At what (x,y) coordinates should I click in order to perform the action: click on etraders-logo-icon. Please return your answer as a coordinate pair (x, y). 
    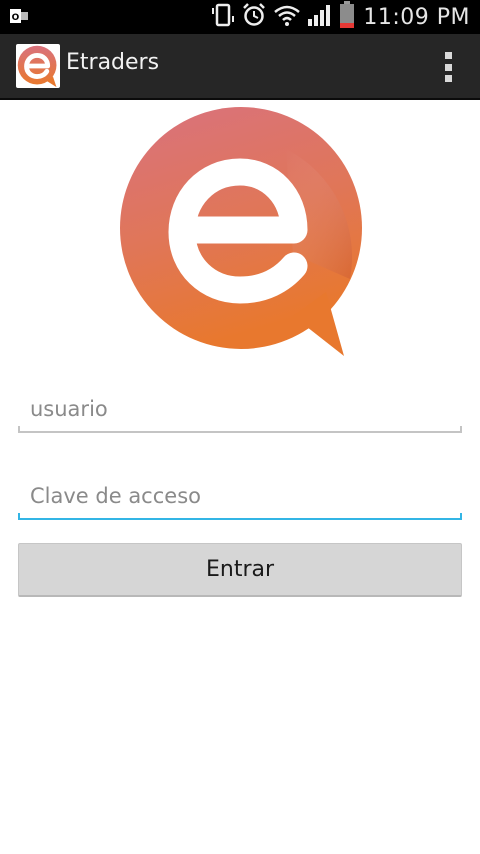
    Looking at the image, I should click on (38, 66).